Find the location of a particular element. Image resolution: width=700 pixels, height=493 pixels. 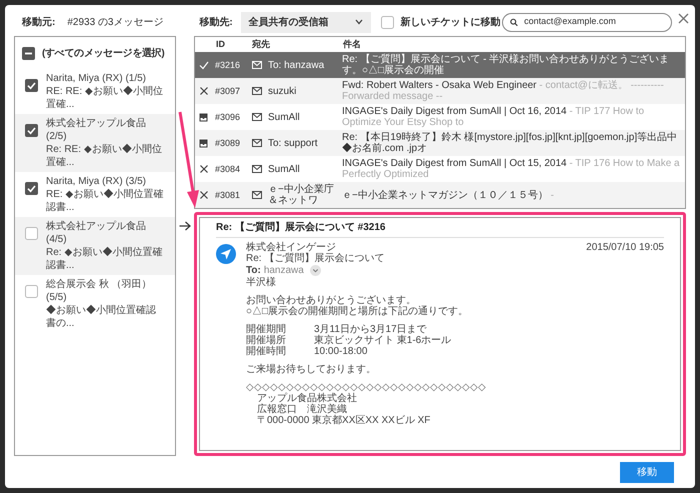

message-sender: 株式会社アップル食品 (2/5) is located at coordinates (96, 130).